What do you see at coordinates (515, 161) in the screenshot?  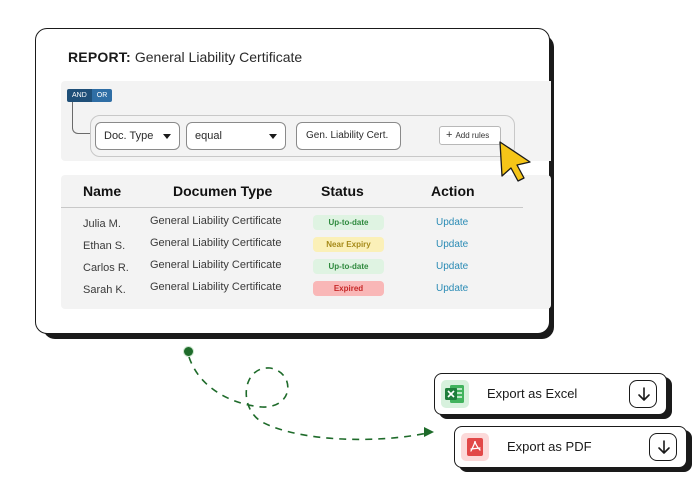 I see `pointer-cursor-icon` at bounding box center [515, 161].